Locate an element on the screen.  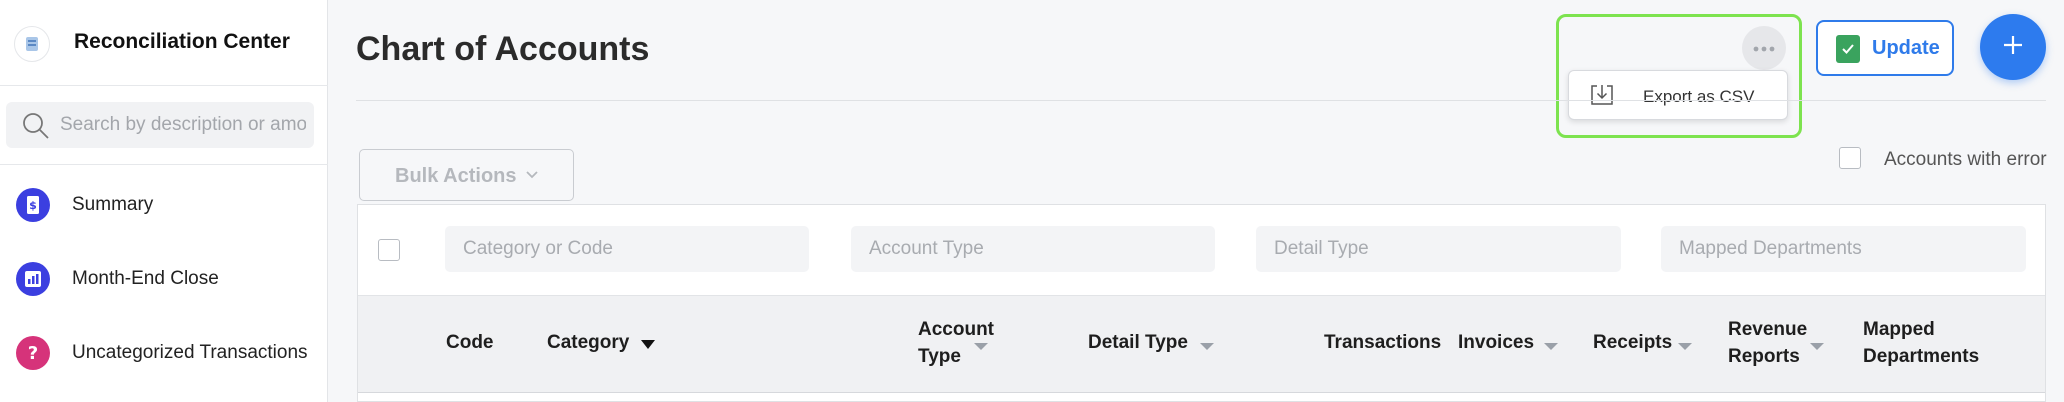
more-options-menu: Export as CSV is located at coordinates (1678, 95).